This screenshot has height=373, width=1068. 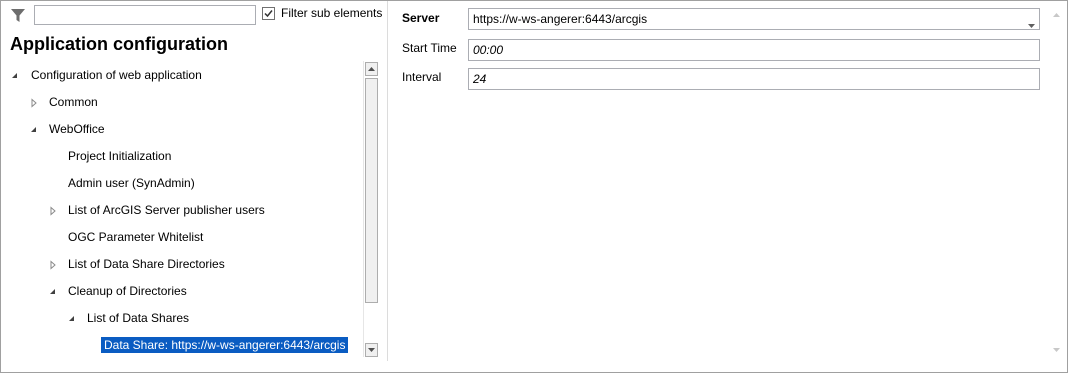 What do you see at coordinates (371, 190) in the screenshot?
I see `scroll-thumb` at bounding box center [371, 190].